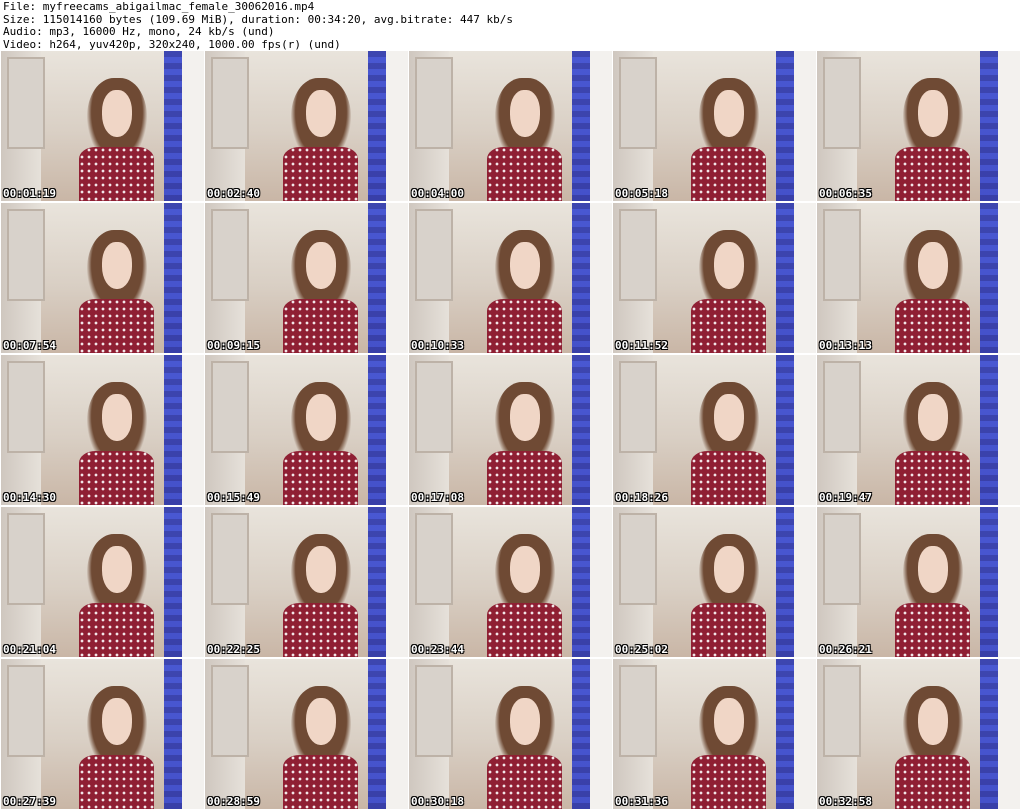 This screenshot has width=1024, height=811. Describe the element at coordinates (233, 497) in the screenshot. I see `thumbnail-timestamp: 00:15:49` at that location.